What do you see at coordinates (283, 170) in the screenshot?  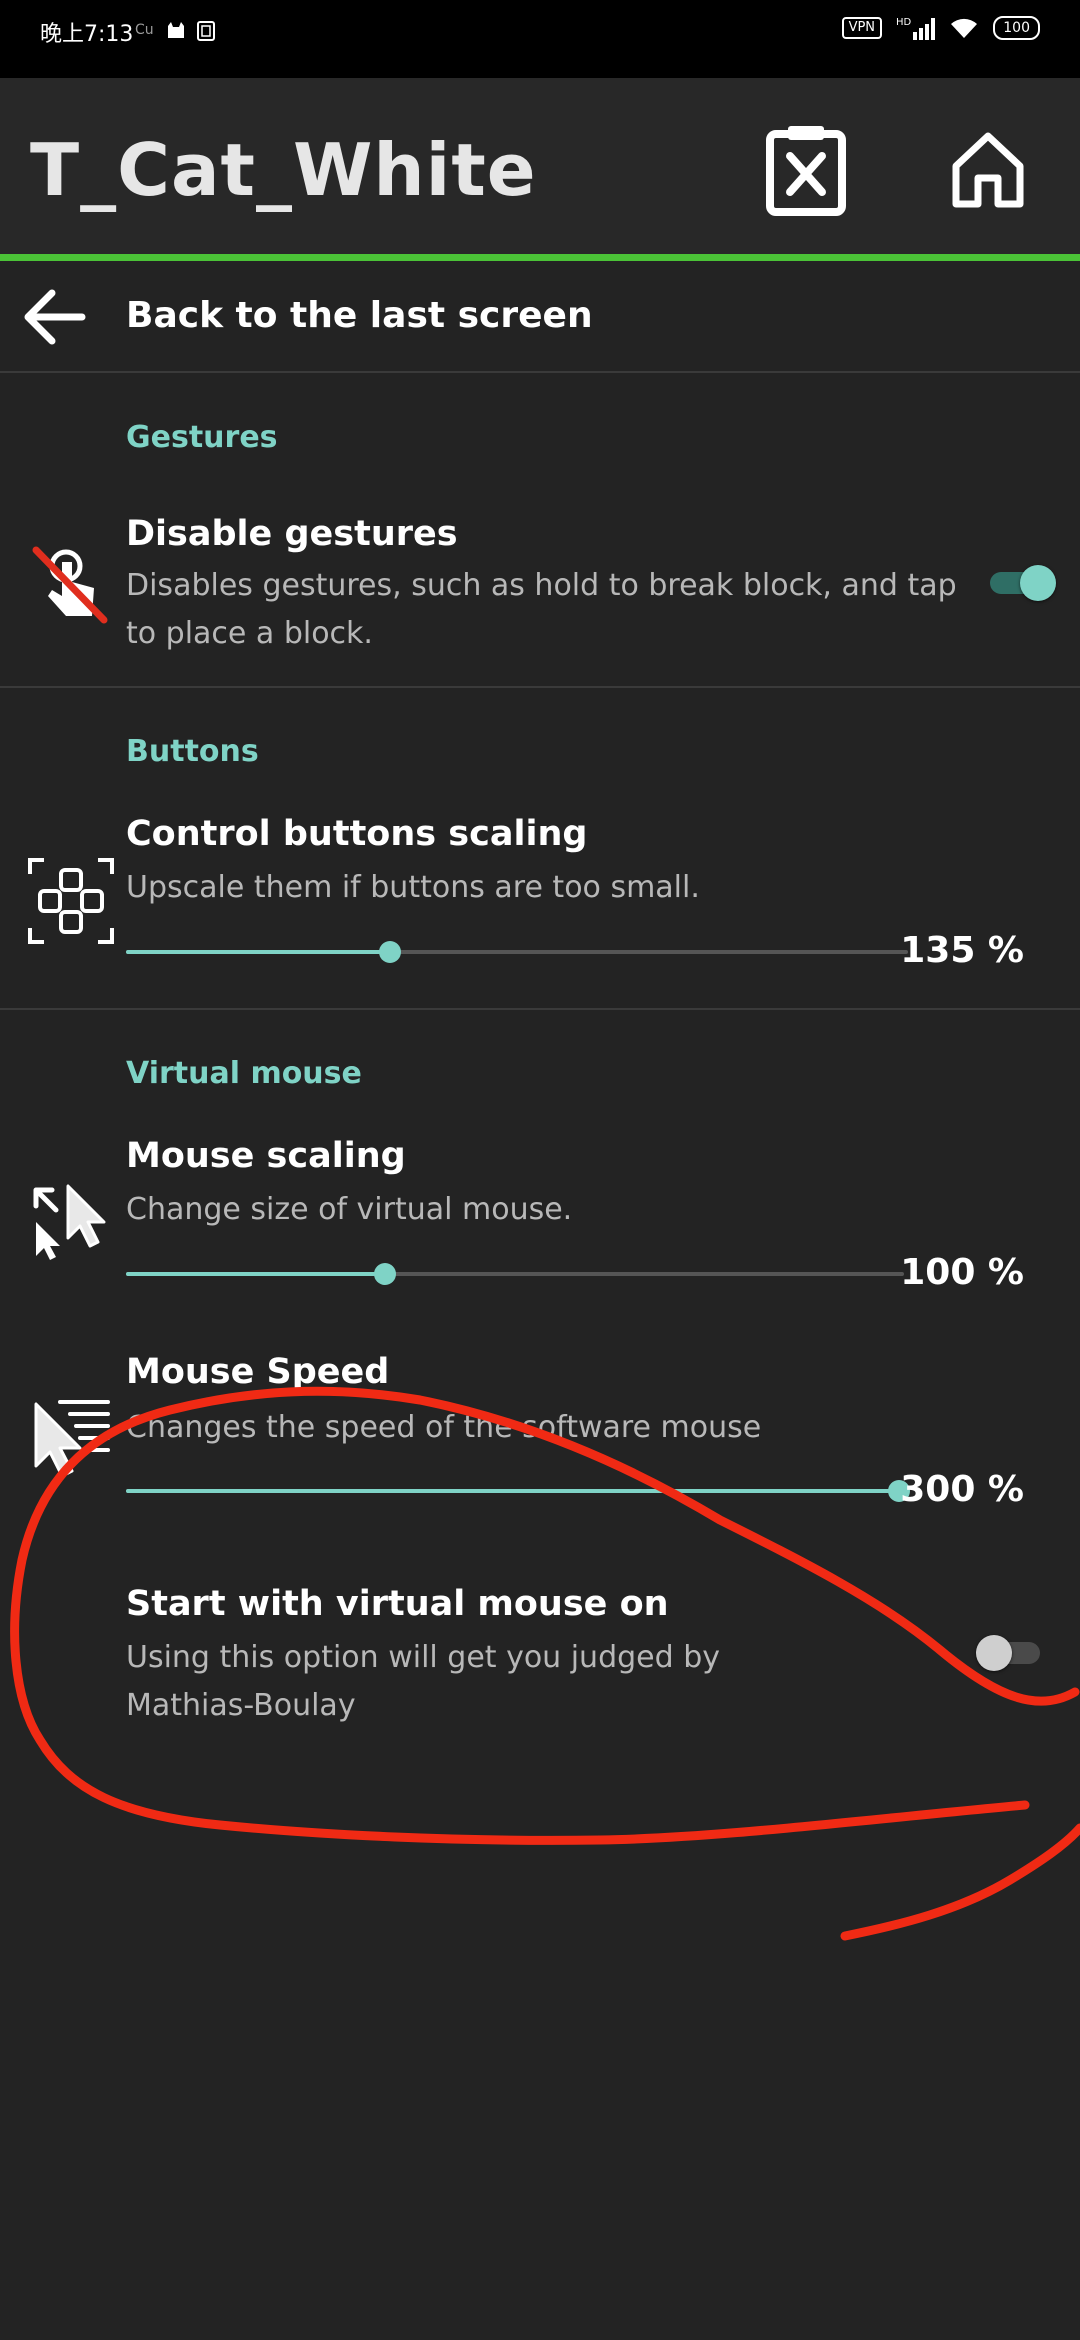 I see `app-title: T_Cat_White` at bounding box center [283, 170].